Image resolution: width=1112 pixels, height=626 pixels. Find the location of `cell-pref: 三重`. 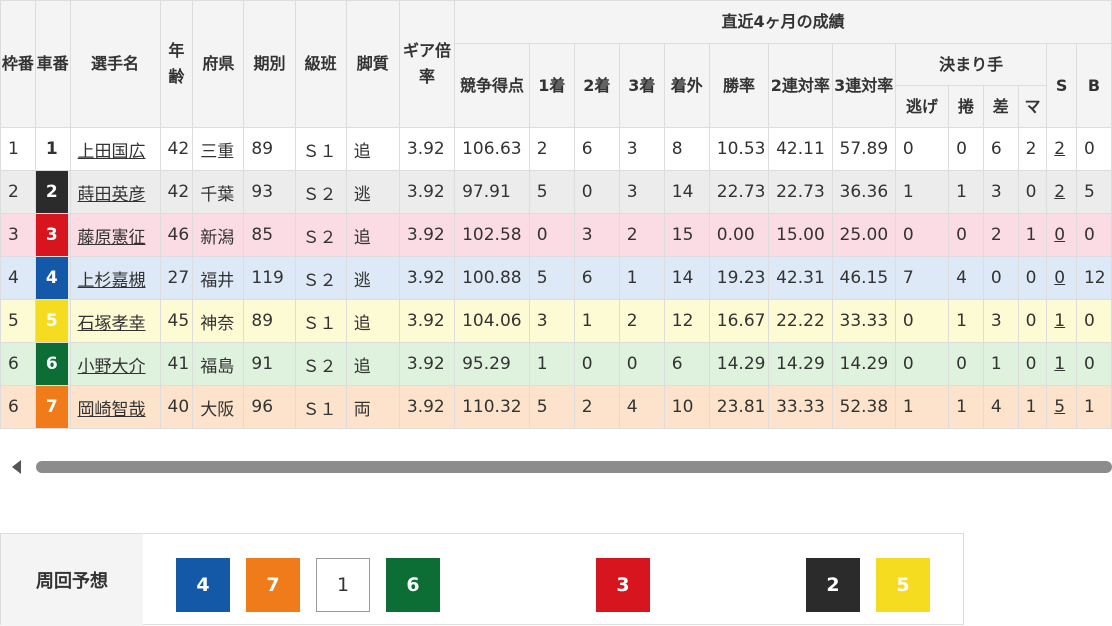

cell-pref: 三重 is located at coordinates (218, 149).